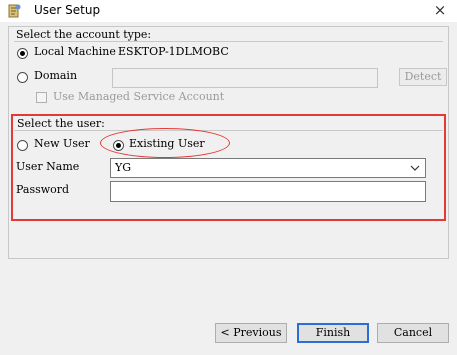 Image resolution: width=457 pixels, height=355 pixels. I want to click on previous-button-label: < Previous, so click(251, 332).